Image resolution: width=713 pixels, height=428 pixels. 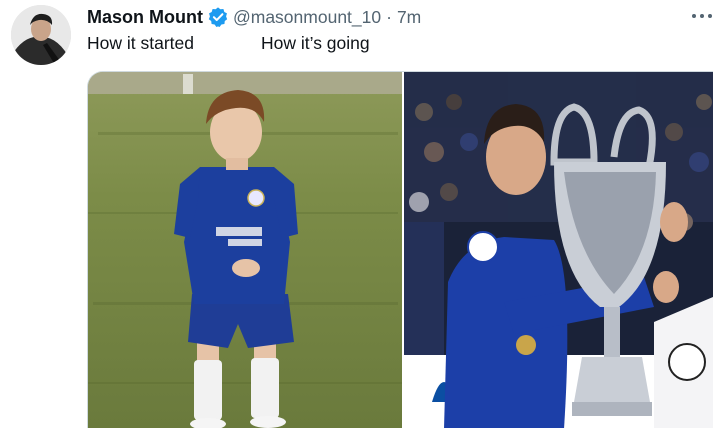 I want to click on avatar-photo, so click(x=41, y=35).